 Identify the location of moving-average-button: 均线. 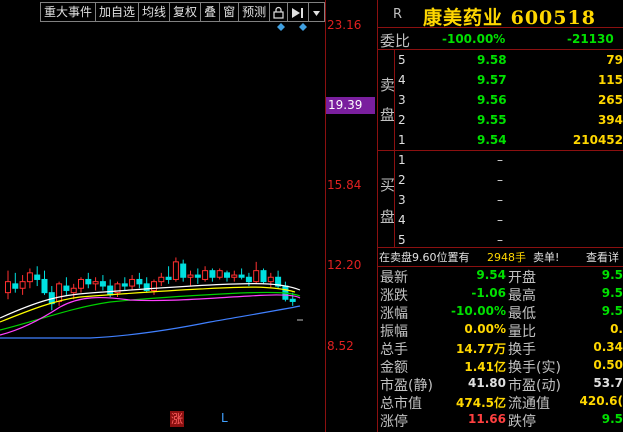
(154, 12).